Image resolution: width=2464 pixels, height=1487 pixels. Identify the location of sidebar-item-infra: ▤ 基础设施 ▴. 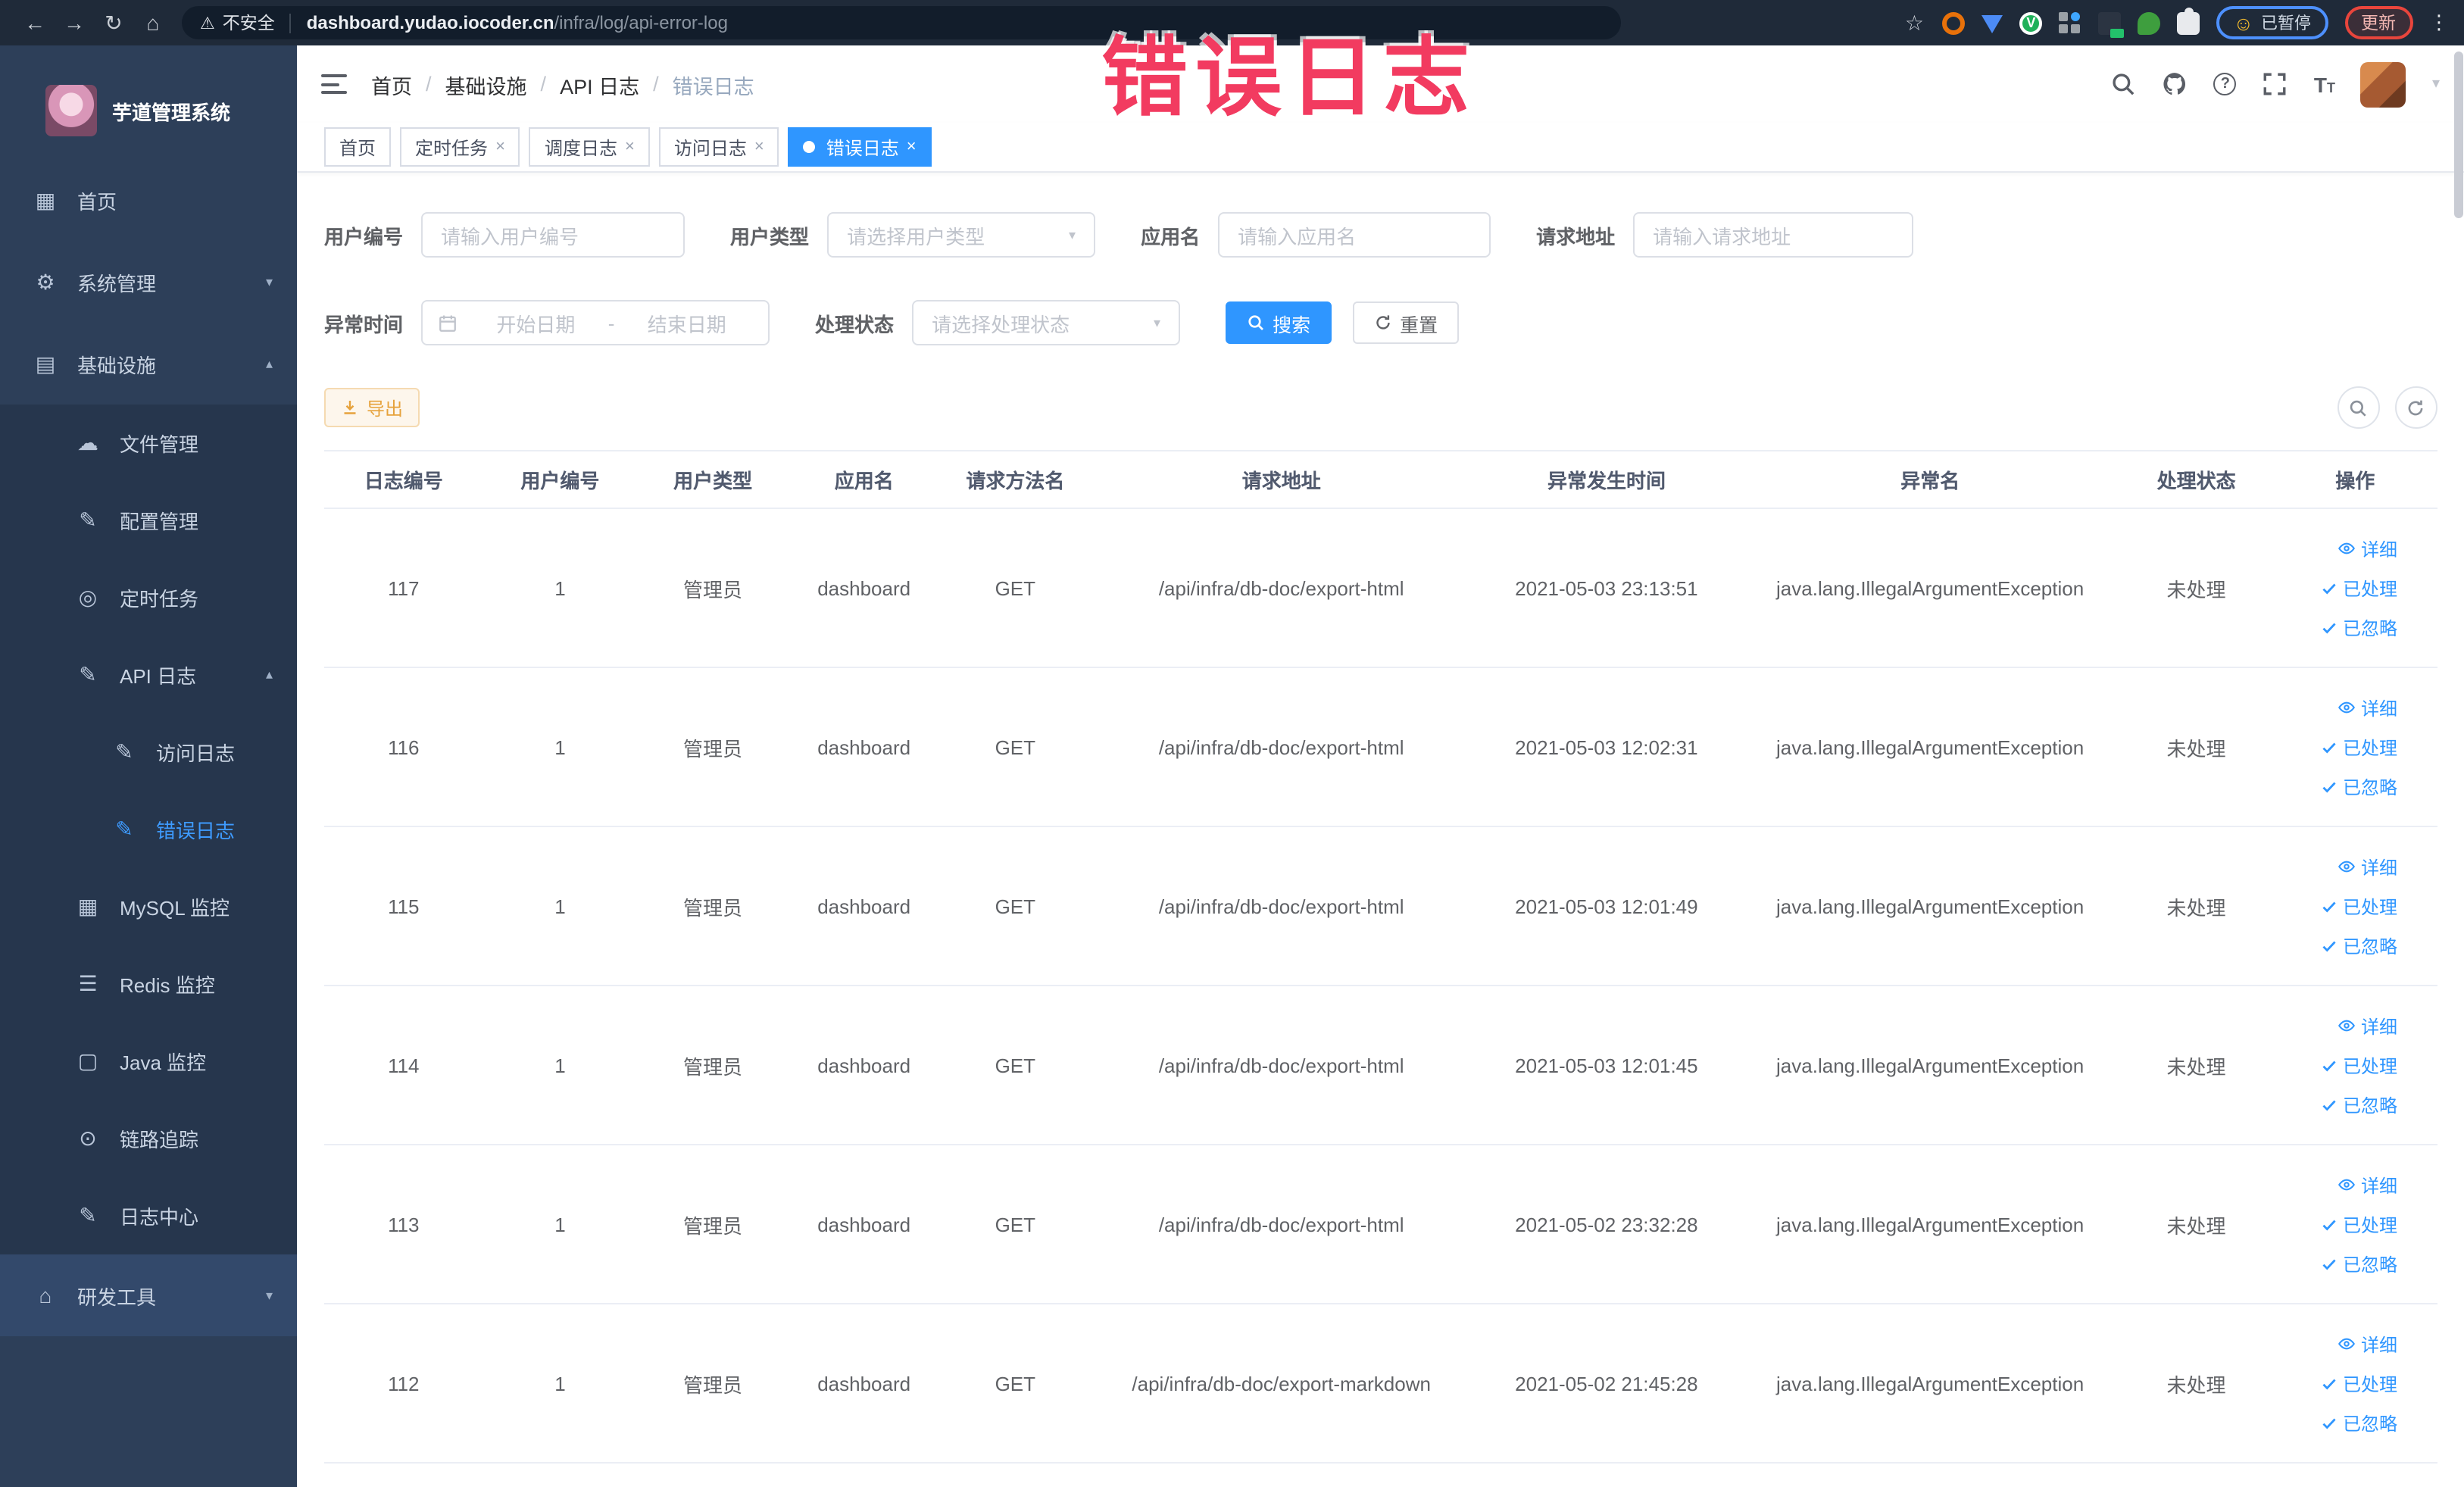
(148, 364).